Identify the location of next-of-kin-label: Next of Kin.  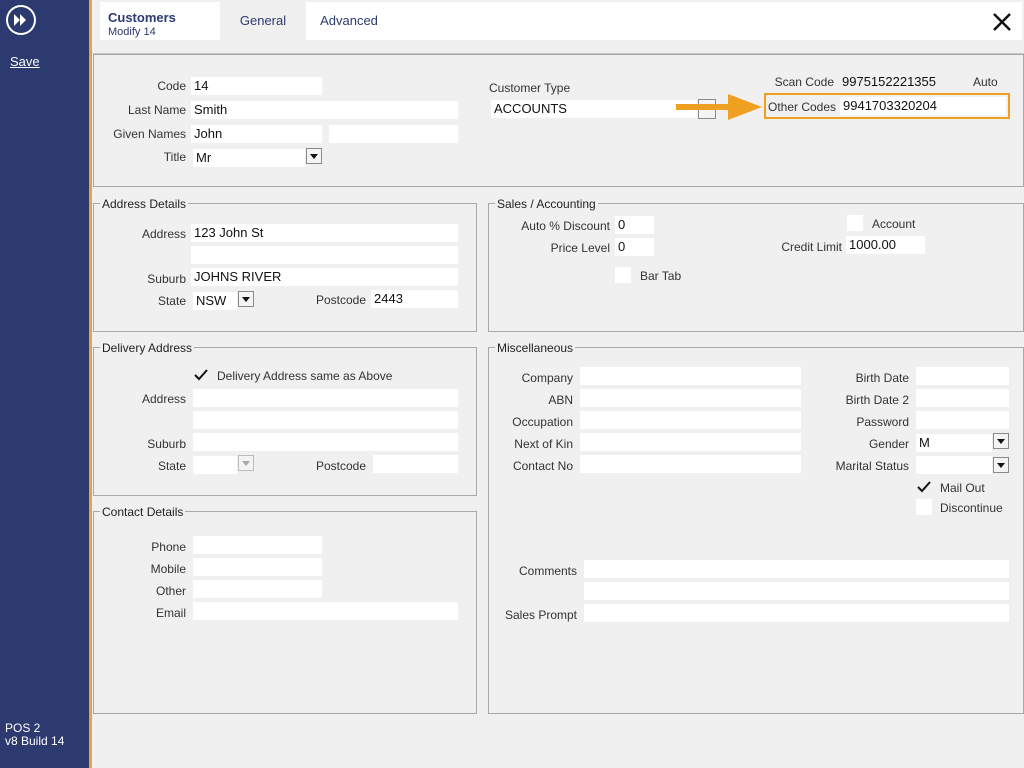
(543, 444).